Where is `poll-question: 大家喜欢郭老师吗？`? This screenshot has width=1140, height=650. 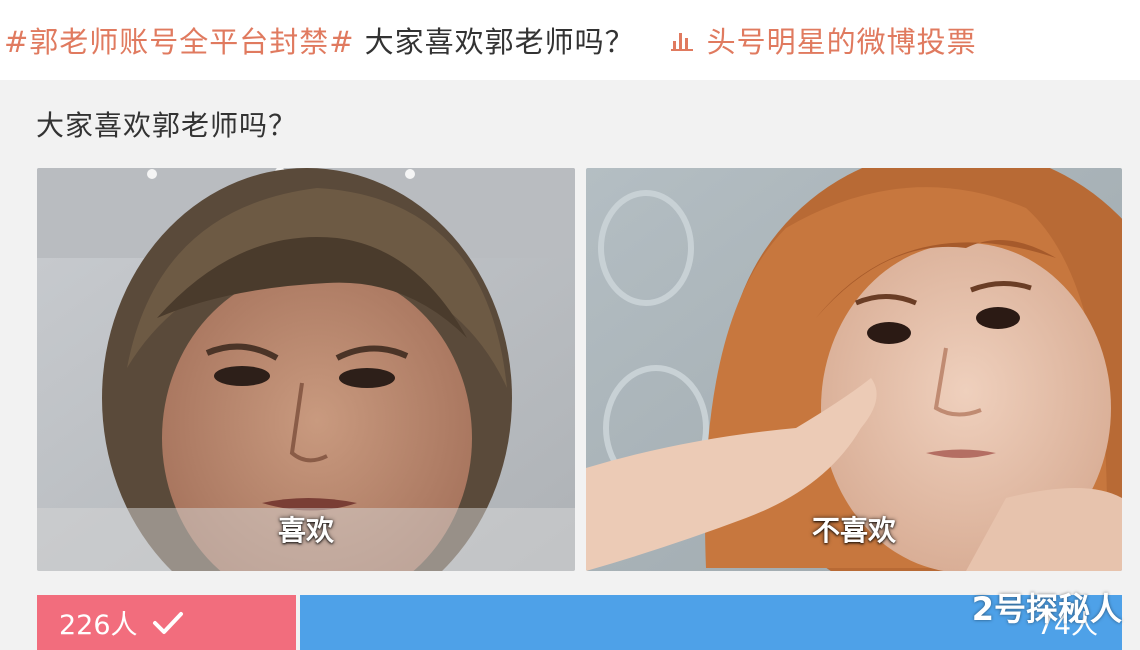 poll-question: 大家喜欢郭老师吗？ is located at coordinates (167, 125).